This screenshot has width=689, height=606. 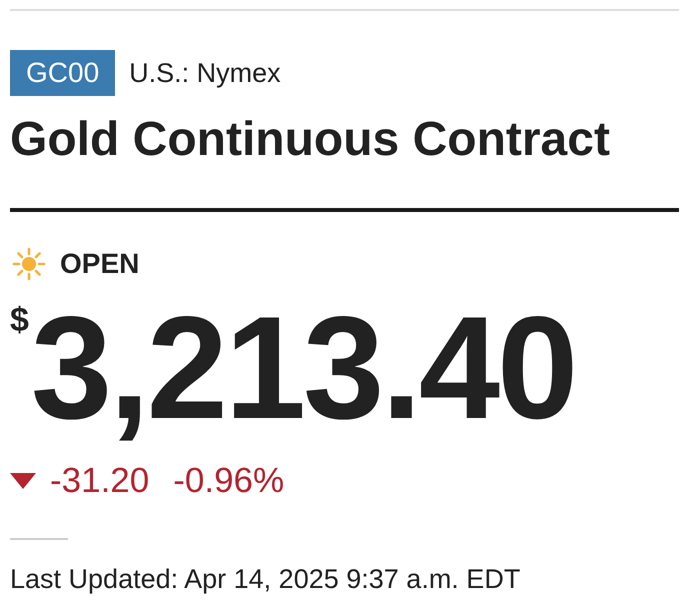 What do you see at coordinates (29, 264) in the screenshot?
I see `sun-icon` at bounding box center [29, 264].